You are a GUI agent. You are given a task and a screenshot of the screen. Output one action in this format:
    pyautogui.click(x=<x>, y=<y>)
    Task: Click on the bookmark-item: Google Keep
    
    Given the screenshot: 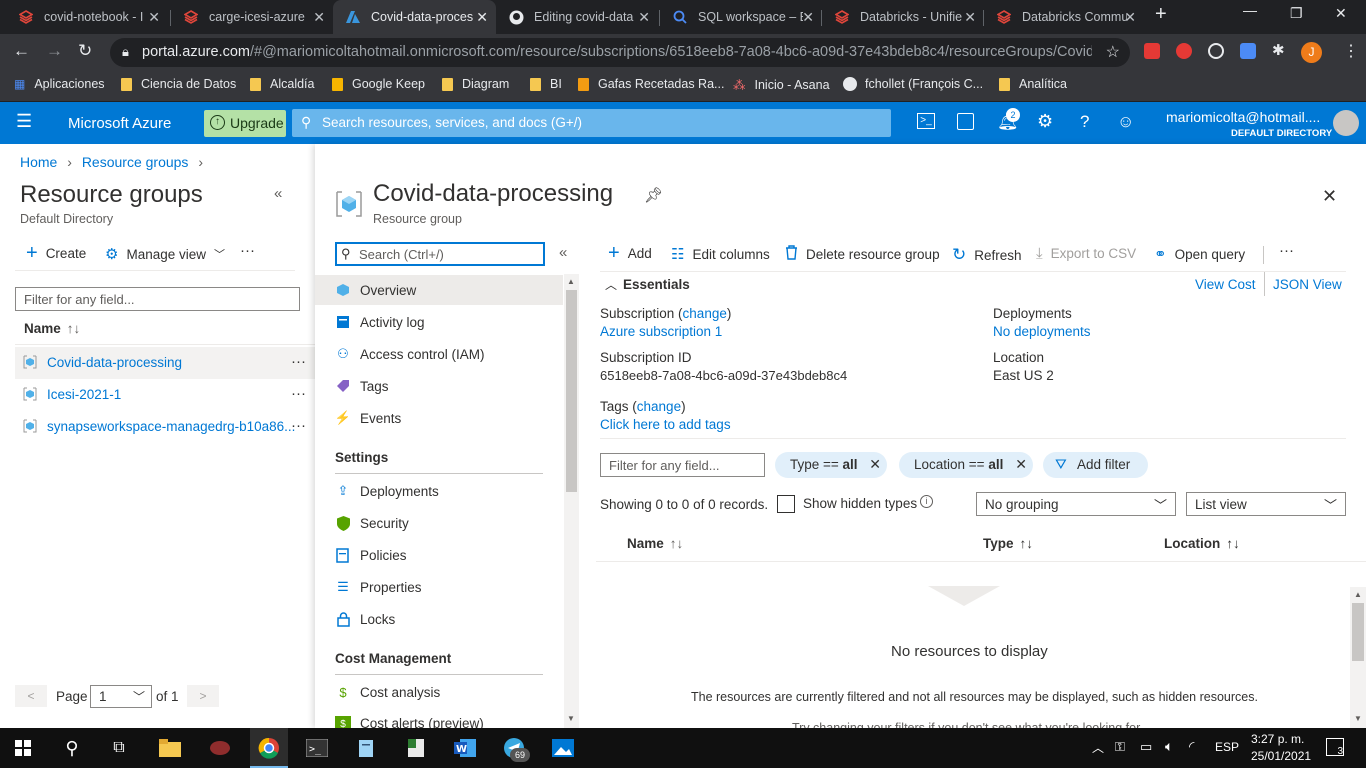 What is the action you would take?
    pyautogui.click(x=378, y=84)
    